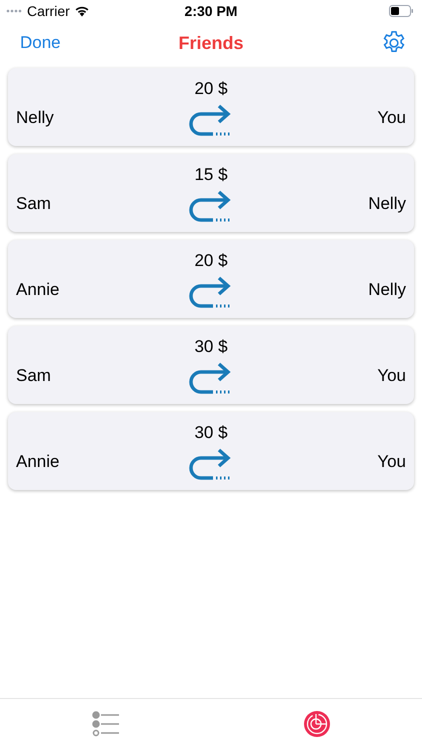 This screenshot has width=422, height=750. I want to click on status-time: 2:30 PM, so click(211, 11).